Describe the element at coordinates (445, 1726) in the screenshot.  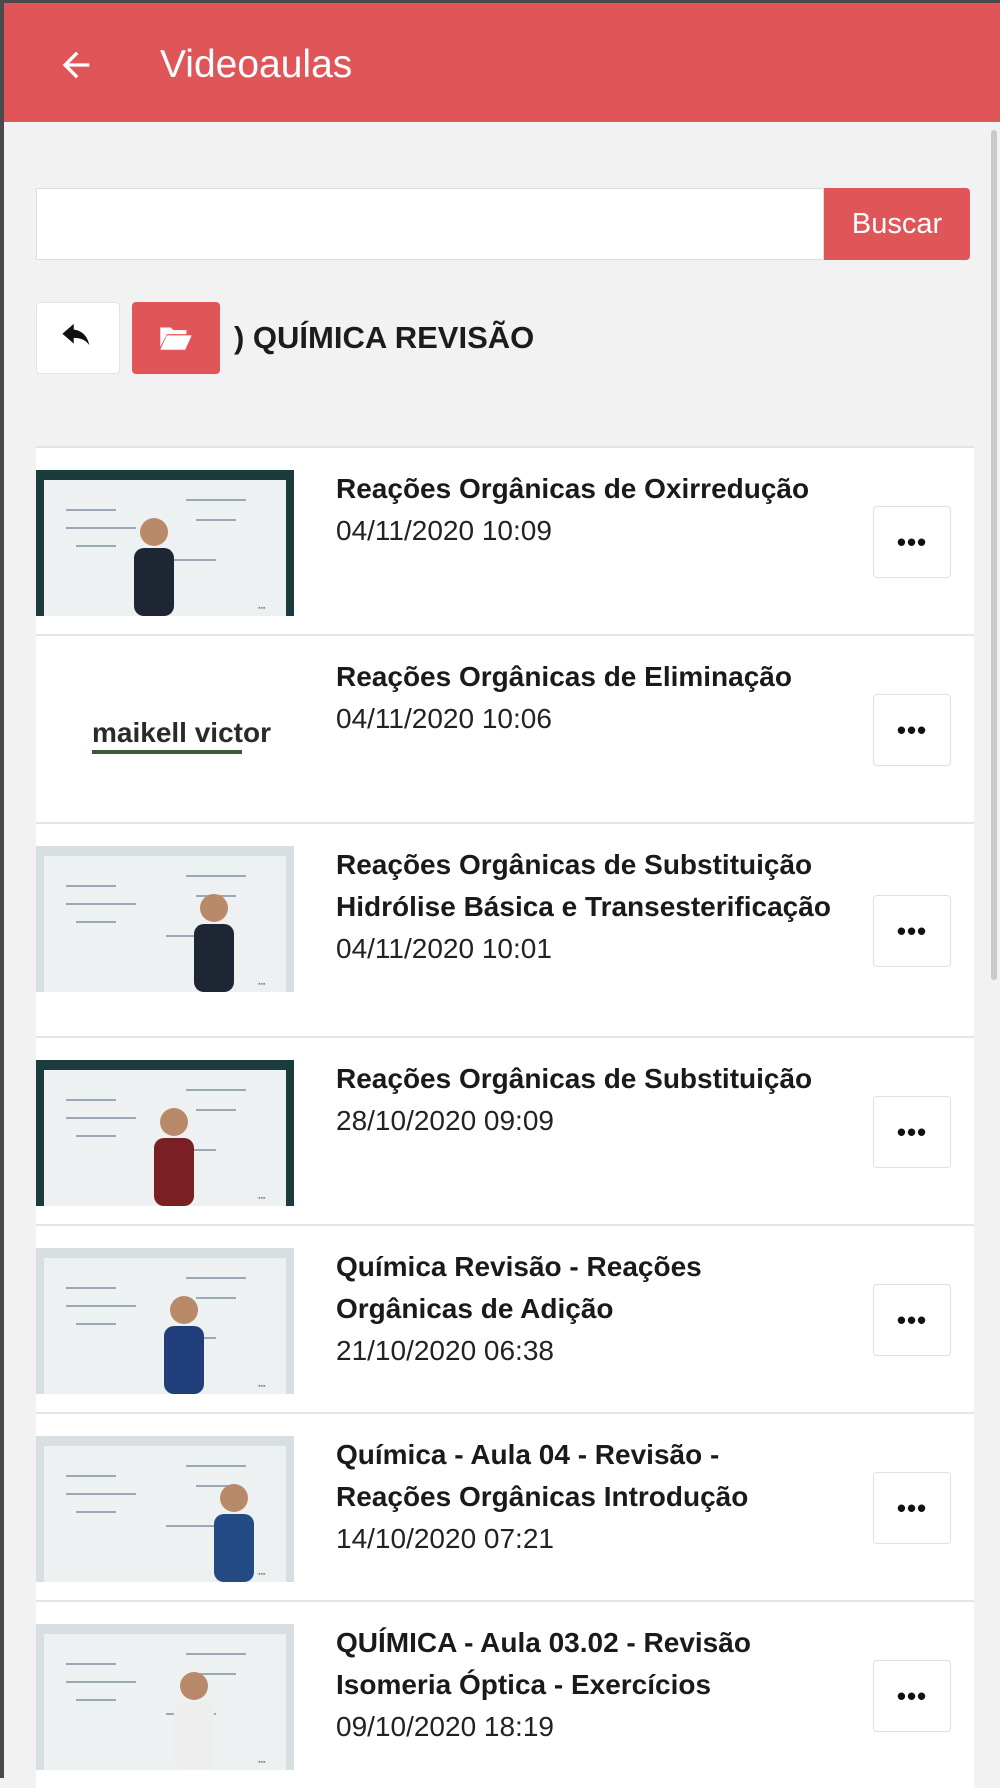
I see `video-date: 09/10/2020 18:19` at that location.